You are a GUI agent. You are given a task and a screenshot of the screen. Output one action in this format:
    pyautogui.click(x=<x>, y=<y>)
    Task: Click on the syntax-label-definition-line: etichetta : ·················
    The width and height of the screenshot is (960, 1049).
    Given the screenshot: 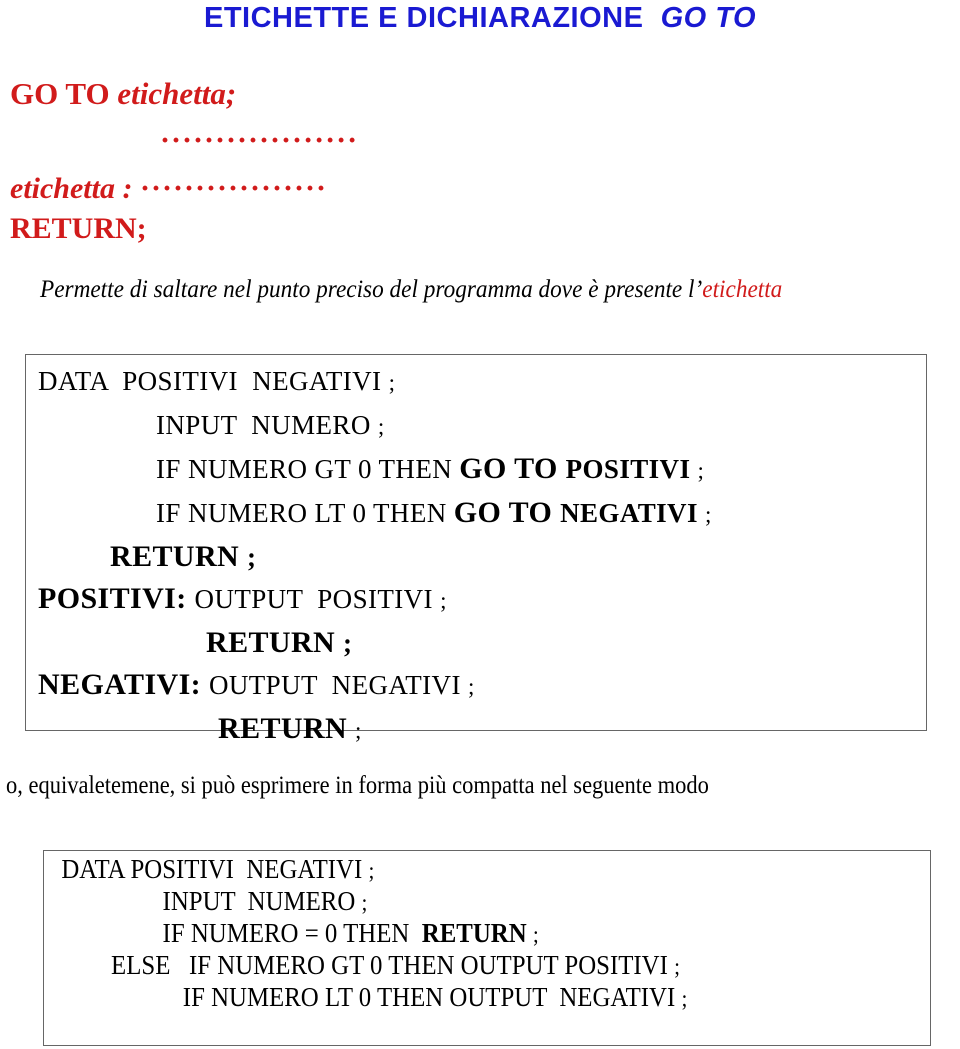 What is the action you would take?
    pyautogui.click(x=320, y=194)
    